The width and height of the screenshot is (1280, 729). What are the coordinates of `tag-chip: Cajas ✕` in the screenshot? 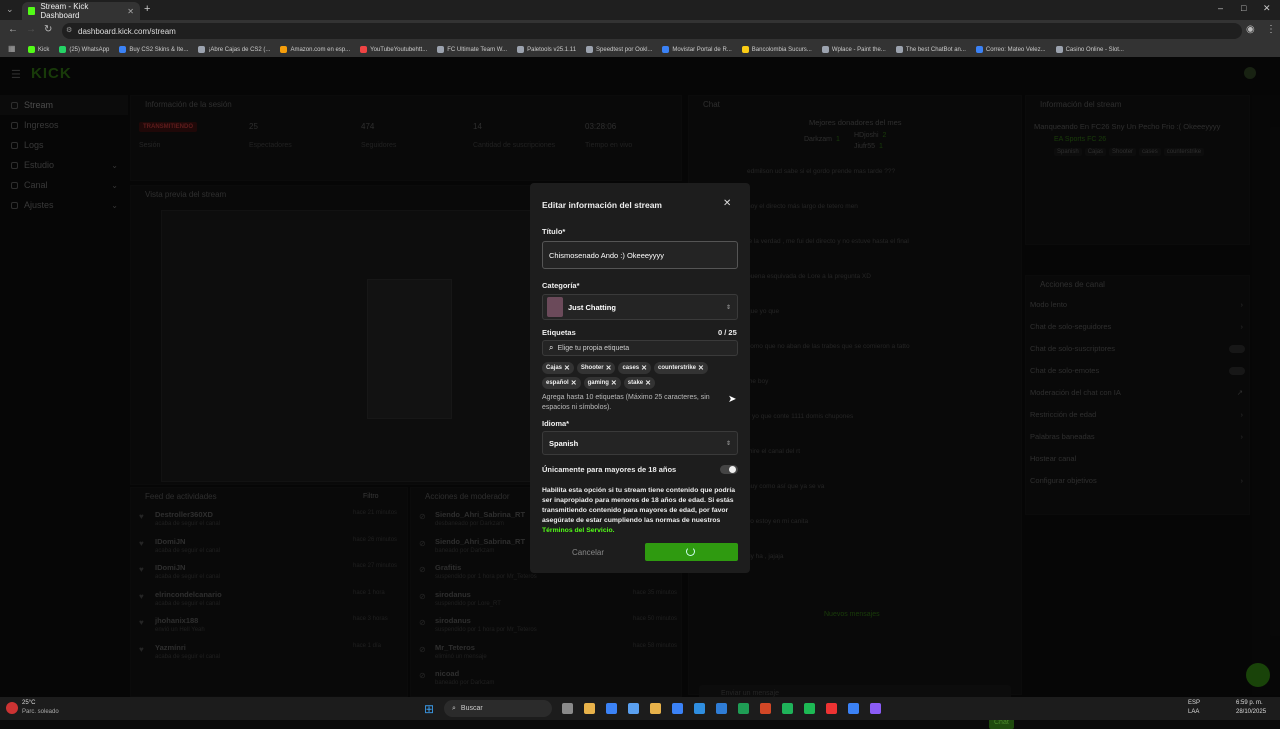 It's located at (558, 368).